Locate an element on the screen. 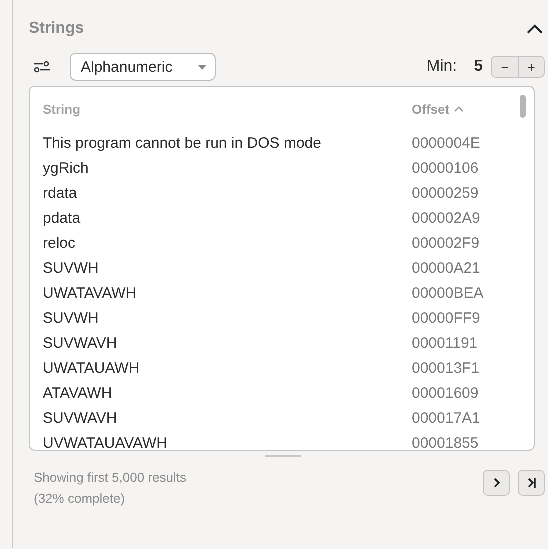 The image size is (548, 549). last-page-button is located at coordinates (531, 483).